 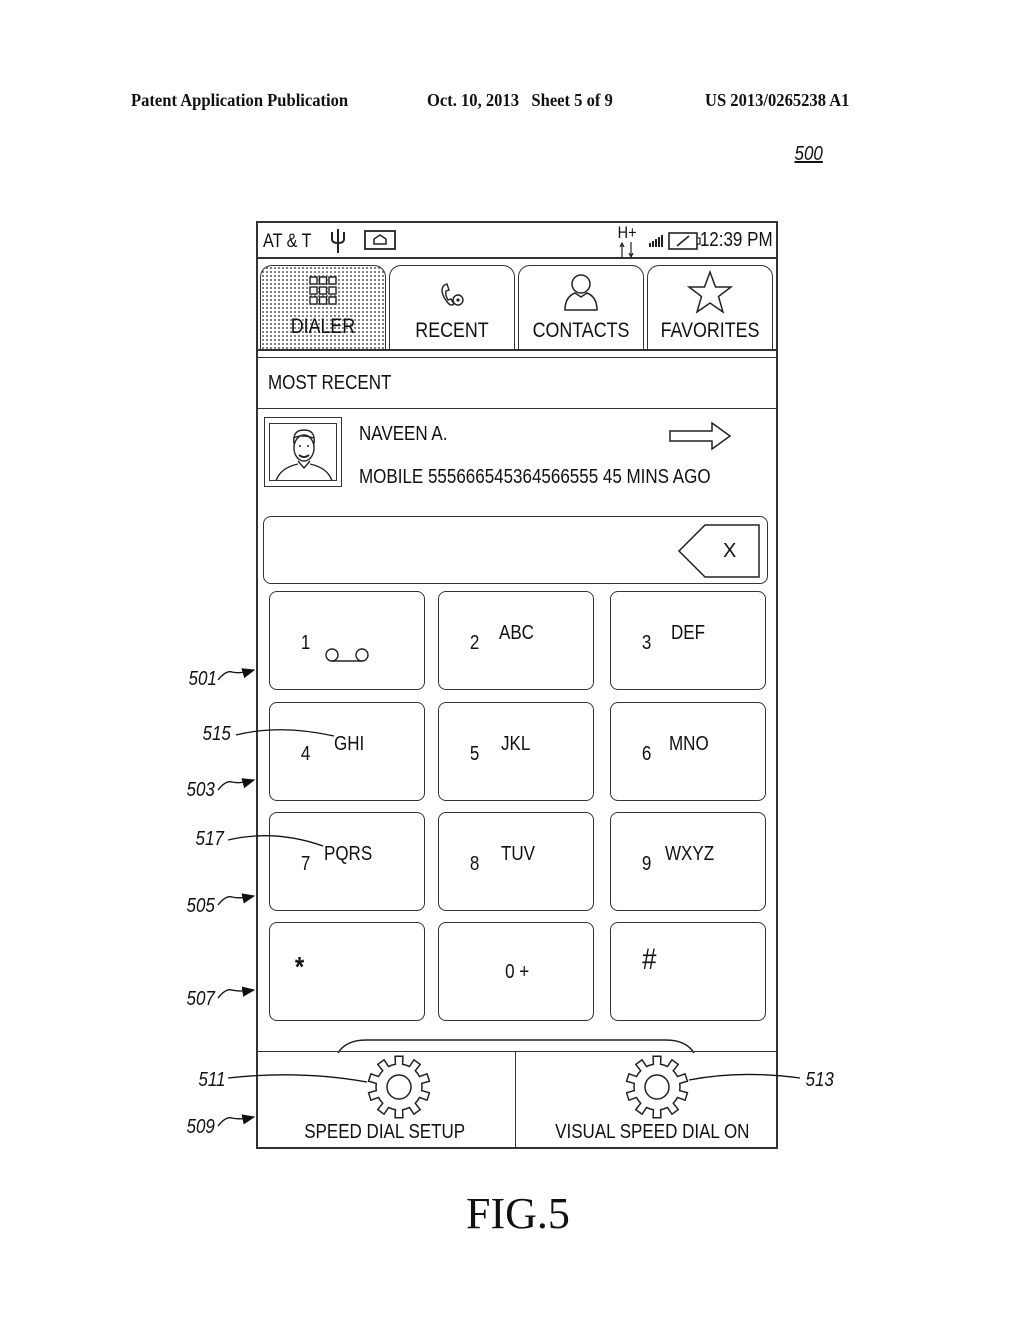 What do you see at coordinates (200, 999) in the screenshot?
I see `ref-507: 507` at bounding box center [200, 999].